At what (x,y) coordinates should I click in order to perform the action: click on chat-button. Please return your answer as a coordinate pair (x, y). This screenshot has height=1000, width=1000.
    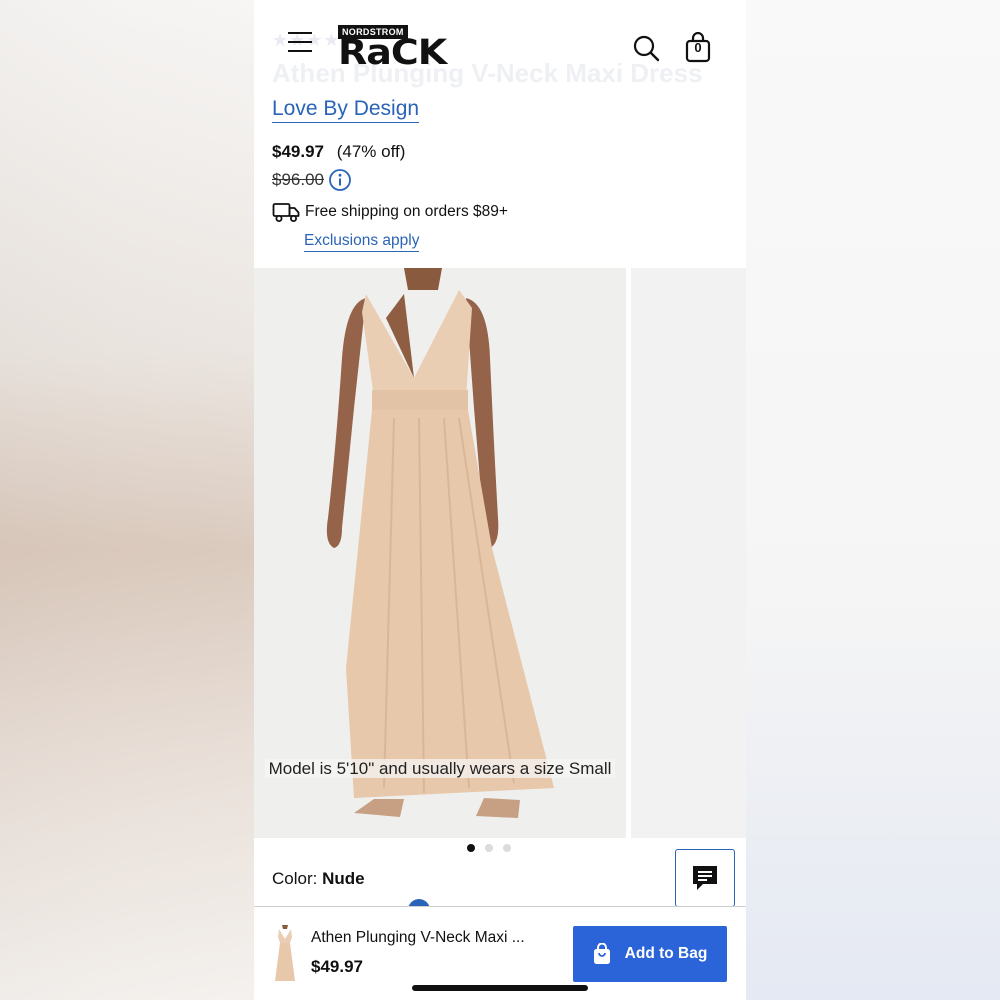
    Looking at the image, I should click on (705, 878).